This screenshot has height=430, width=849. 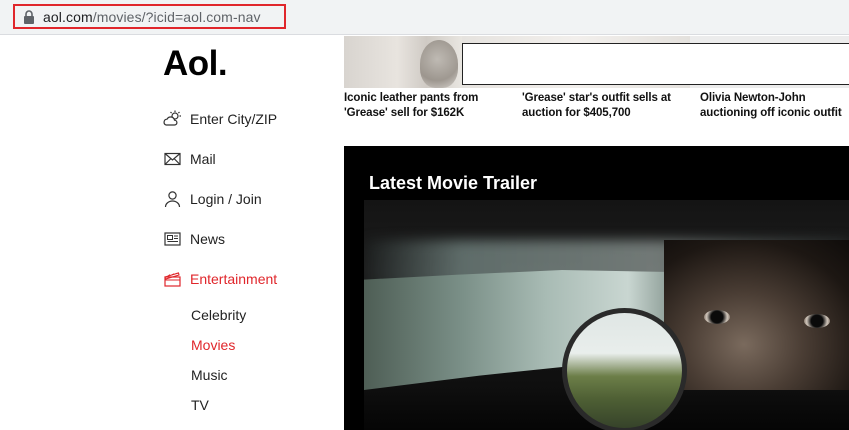 What do you see at coordinates (176, 16) in the screenshot?
I see `url-path: /movies/?icid=aol.com-nav` at bounding box center [176, 16].